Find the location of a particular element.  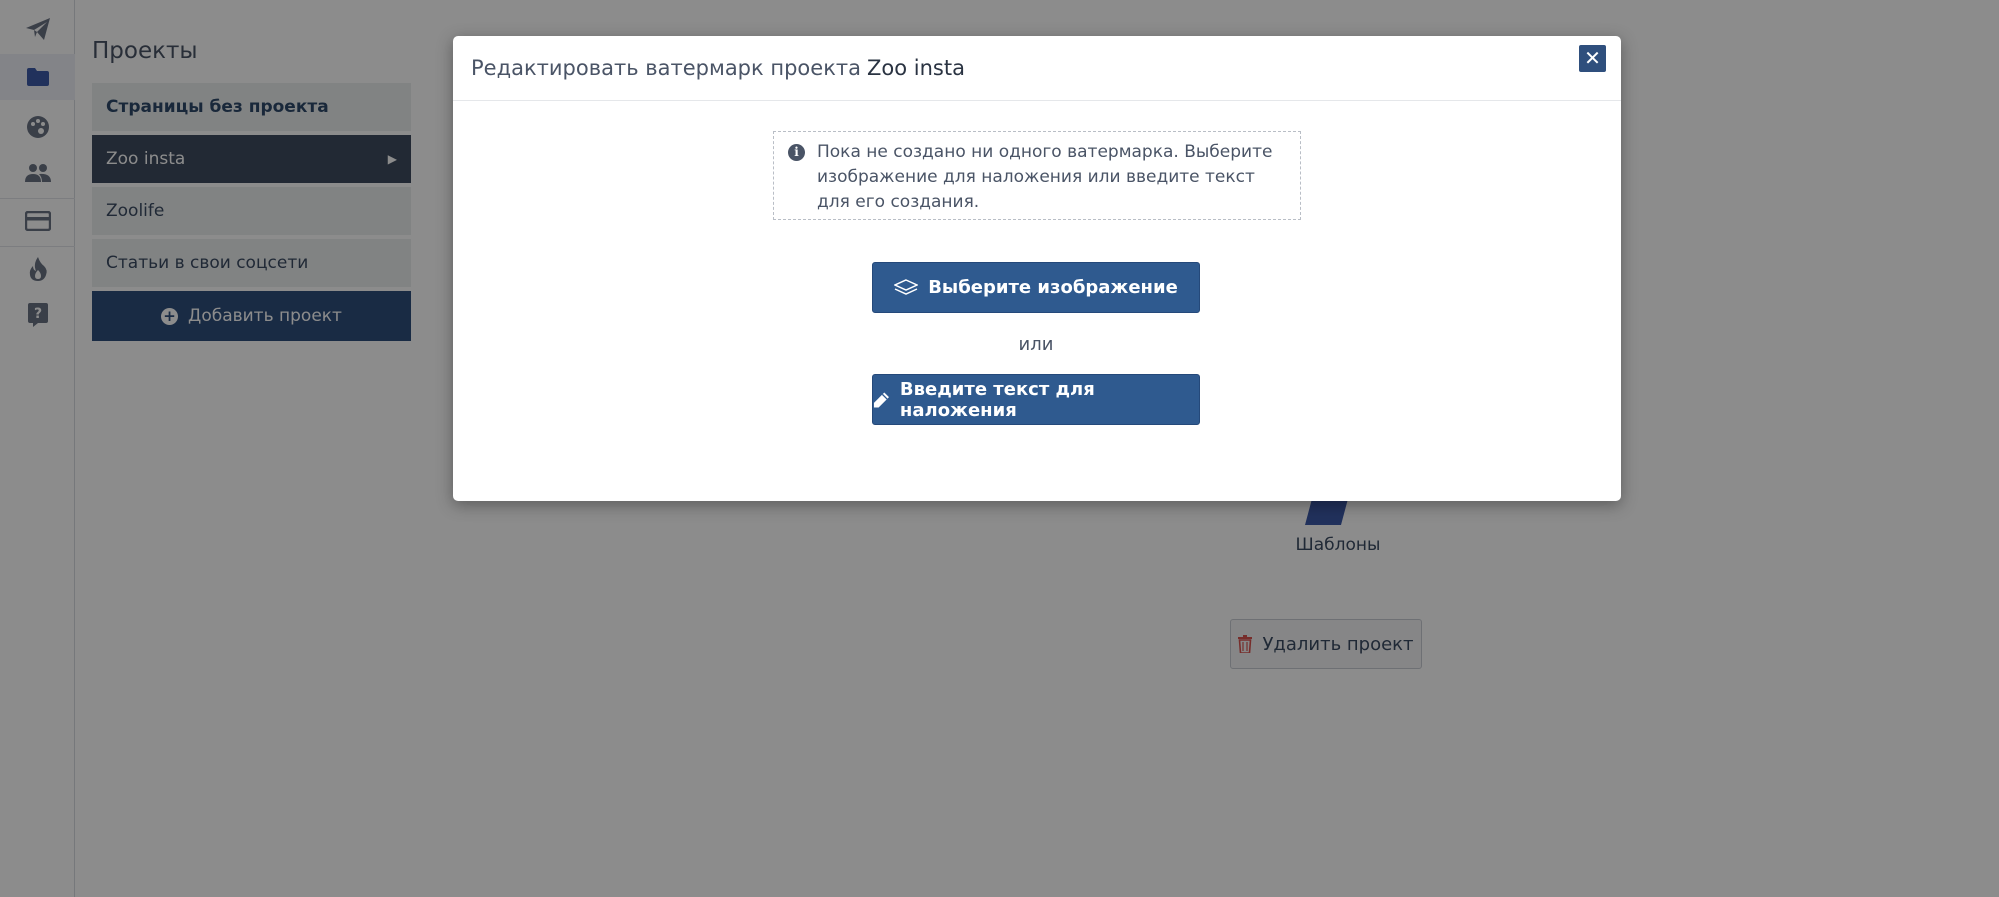

enter-text-label: Введите текст для наложения is located at coordinates (997, 399).